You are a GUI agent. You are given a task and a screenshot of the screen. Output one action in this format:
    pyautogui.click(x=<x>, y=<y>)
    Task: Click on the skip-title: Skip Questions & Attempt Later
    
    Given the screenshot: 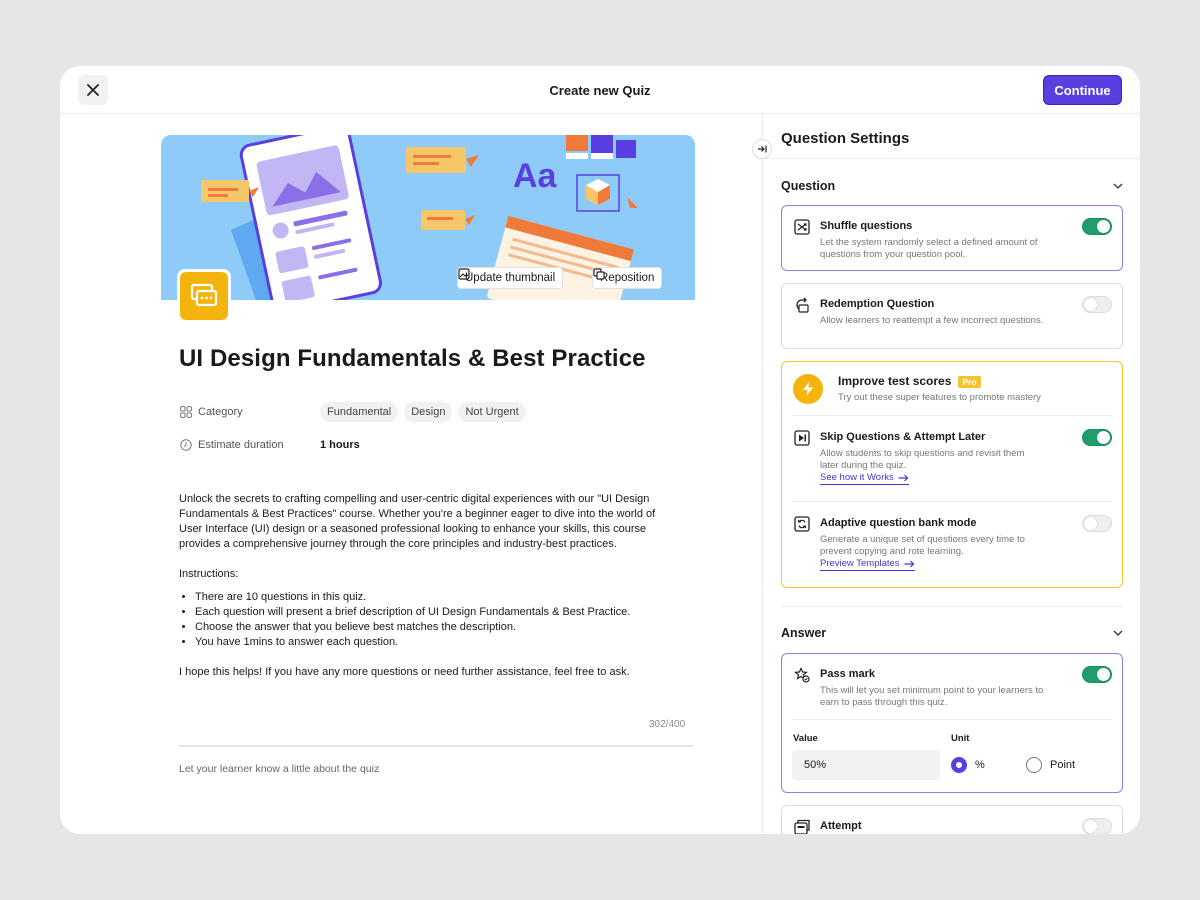 What is the action you would take?
    pyautogui.click(x=903, y=437)
    